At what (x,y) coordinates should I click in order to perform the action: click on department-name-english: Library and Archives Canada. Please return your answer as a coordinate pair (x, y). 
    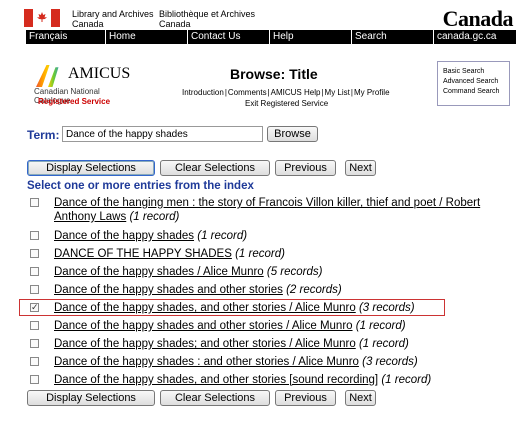
    Looking at the image, I should click on (113, 19).